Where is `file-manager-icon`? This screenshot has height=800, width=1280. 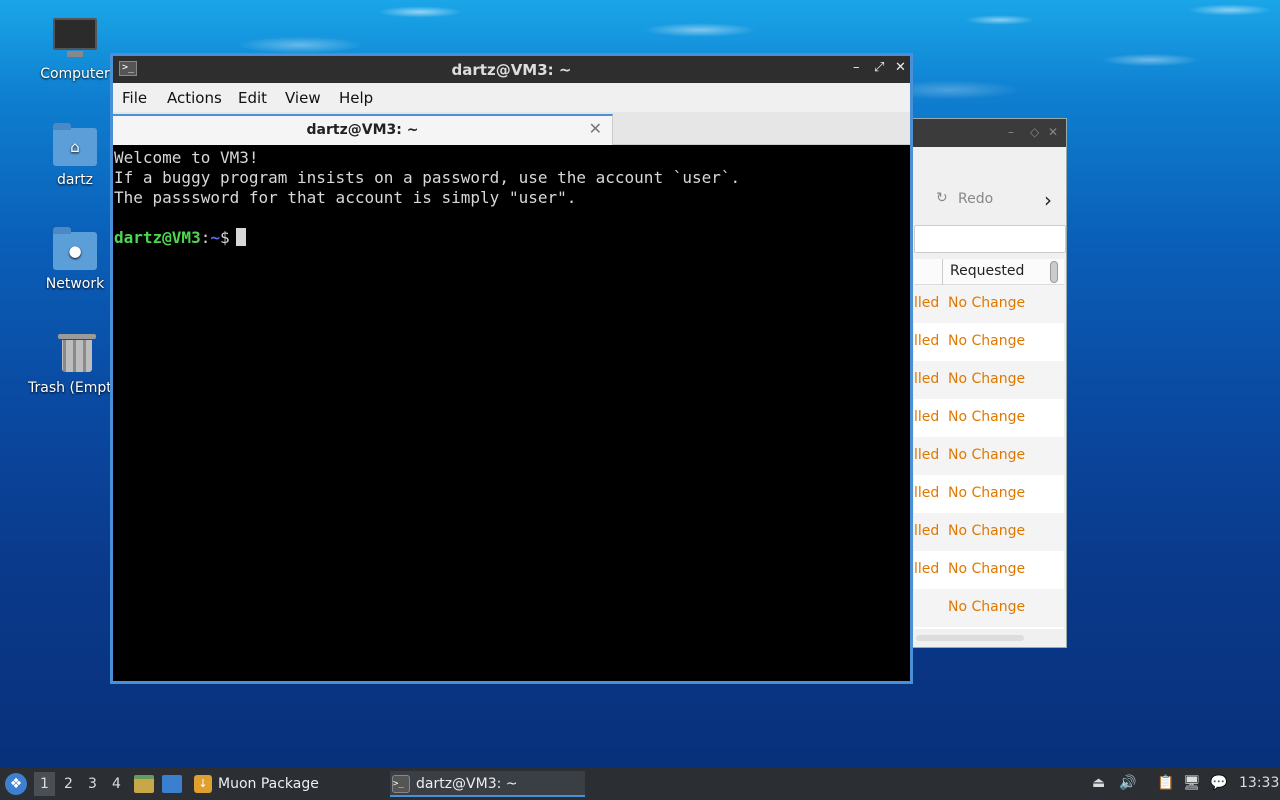
file-manager-icon is located at coordinates (144, 784).